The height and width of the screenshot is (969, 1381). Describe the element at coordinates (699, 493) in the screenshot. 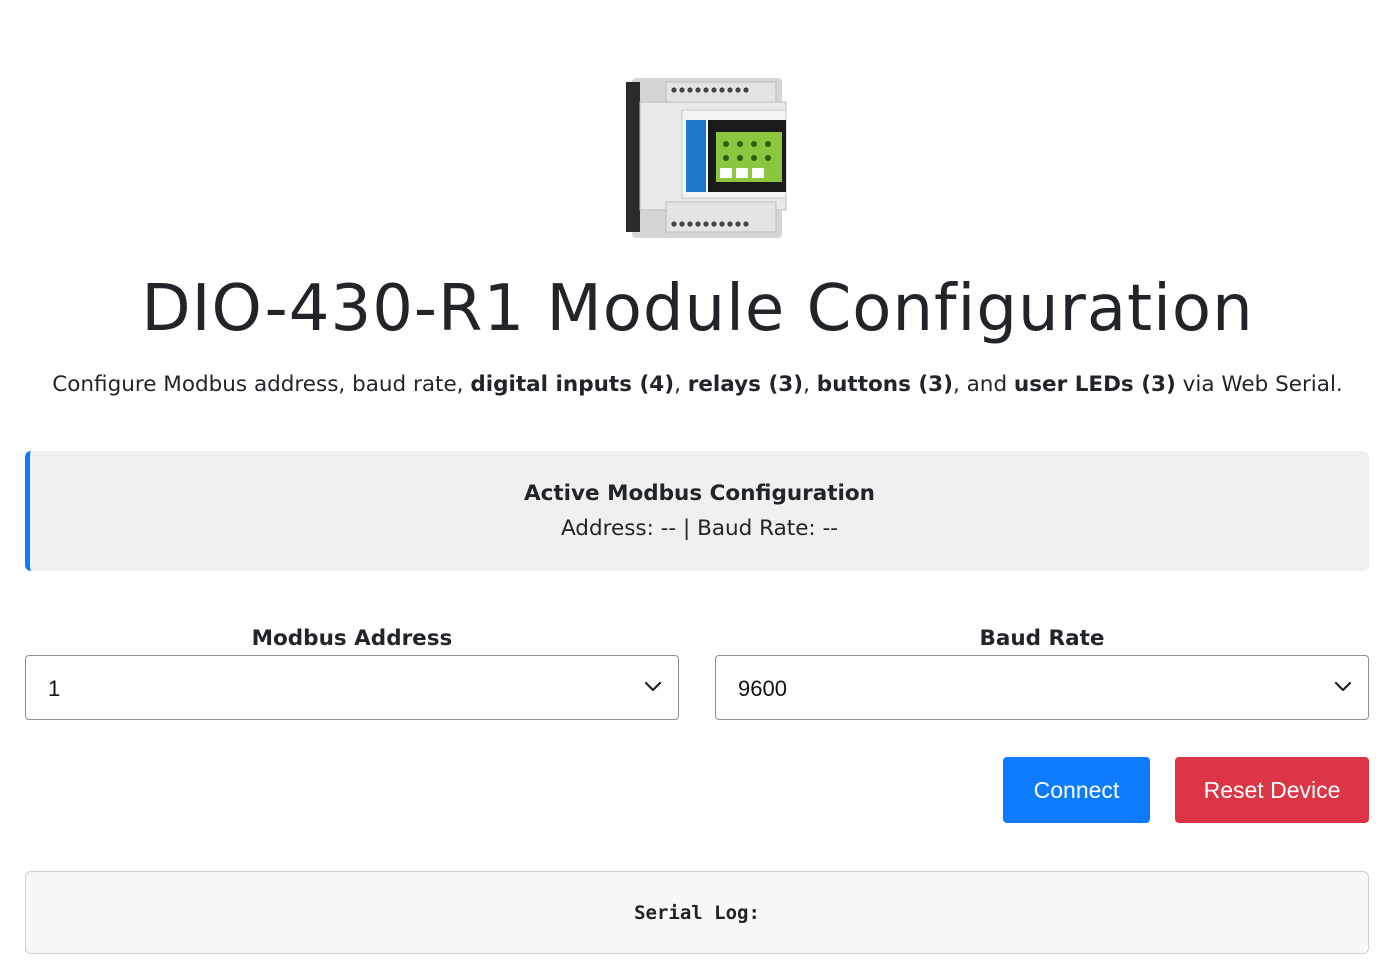

I see `active-config-title: Active Modbus Configuration` at that location.